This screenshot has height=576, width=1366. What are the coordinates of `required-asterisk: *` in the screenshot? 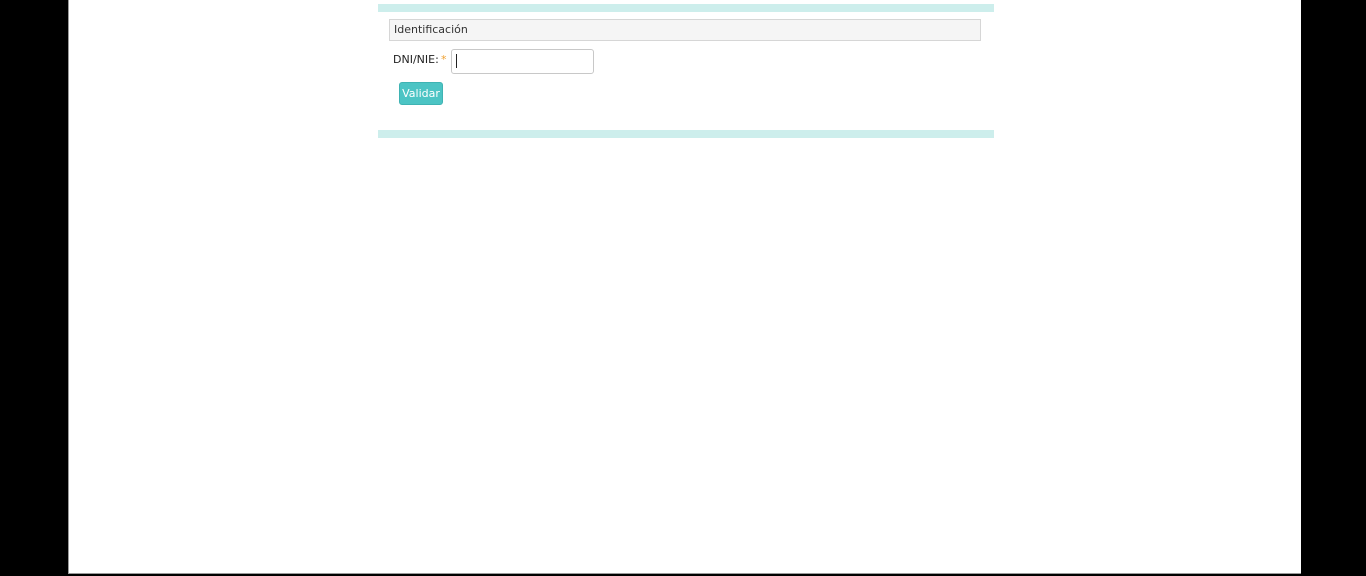 It's located at (444, 59).